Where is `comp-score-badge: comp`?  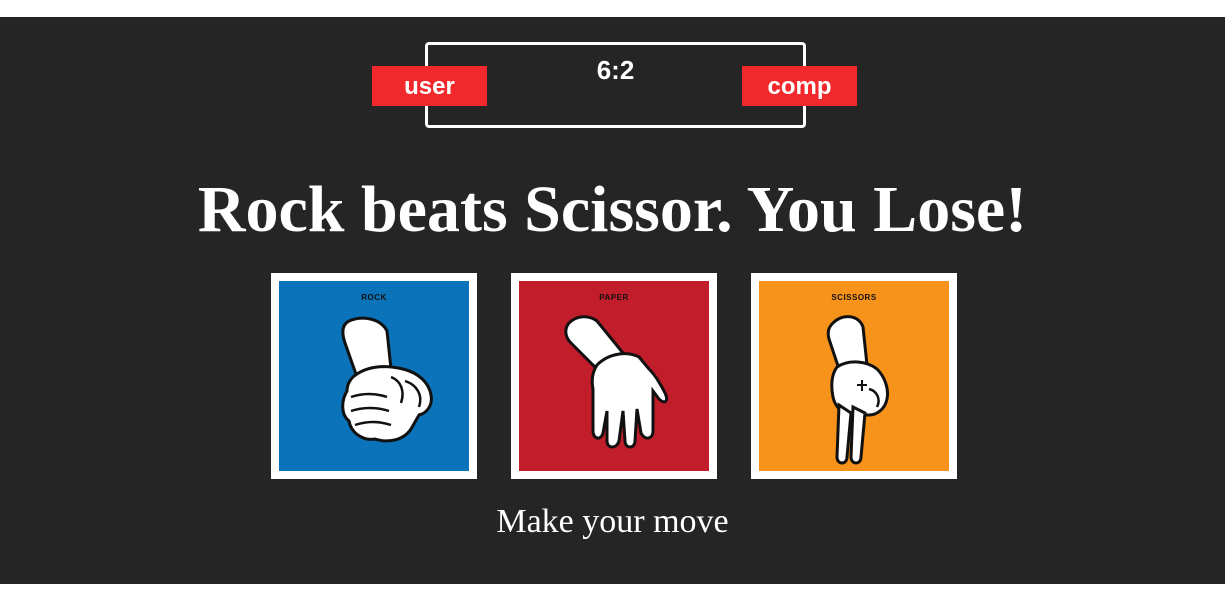 comp-score-badge: comp is located at coordinates (799, 86).